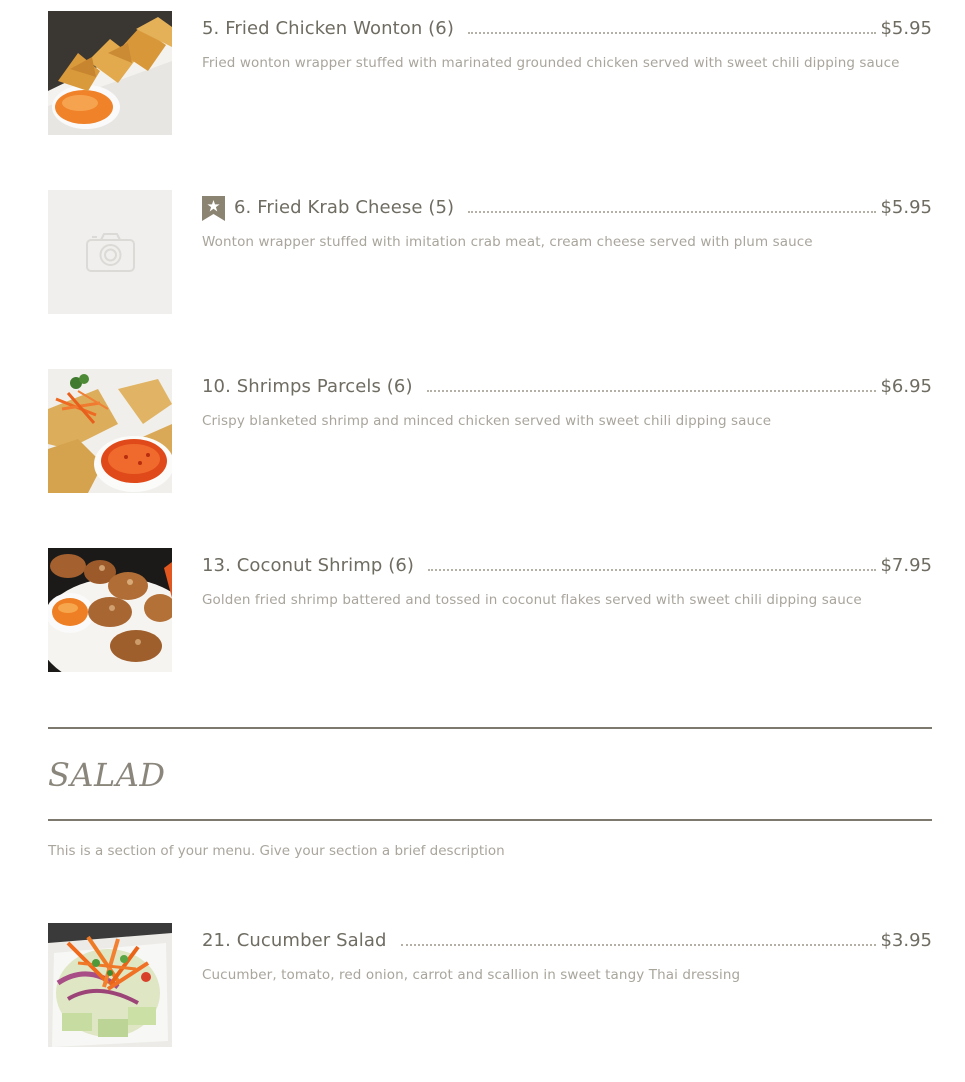 The image size is (965, 1082). What do you see at coordinates (308, 565) in the screenshot?
I see `item-name: 13. Coconut Shrimp (6)` at bounding box center [308, 565].